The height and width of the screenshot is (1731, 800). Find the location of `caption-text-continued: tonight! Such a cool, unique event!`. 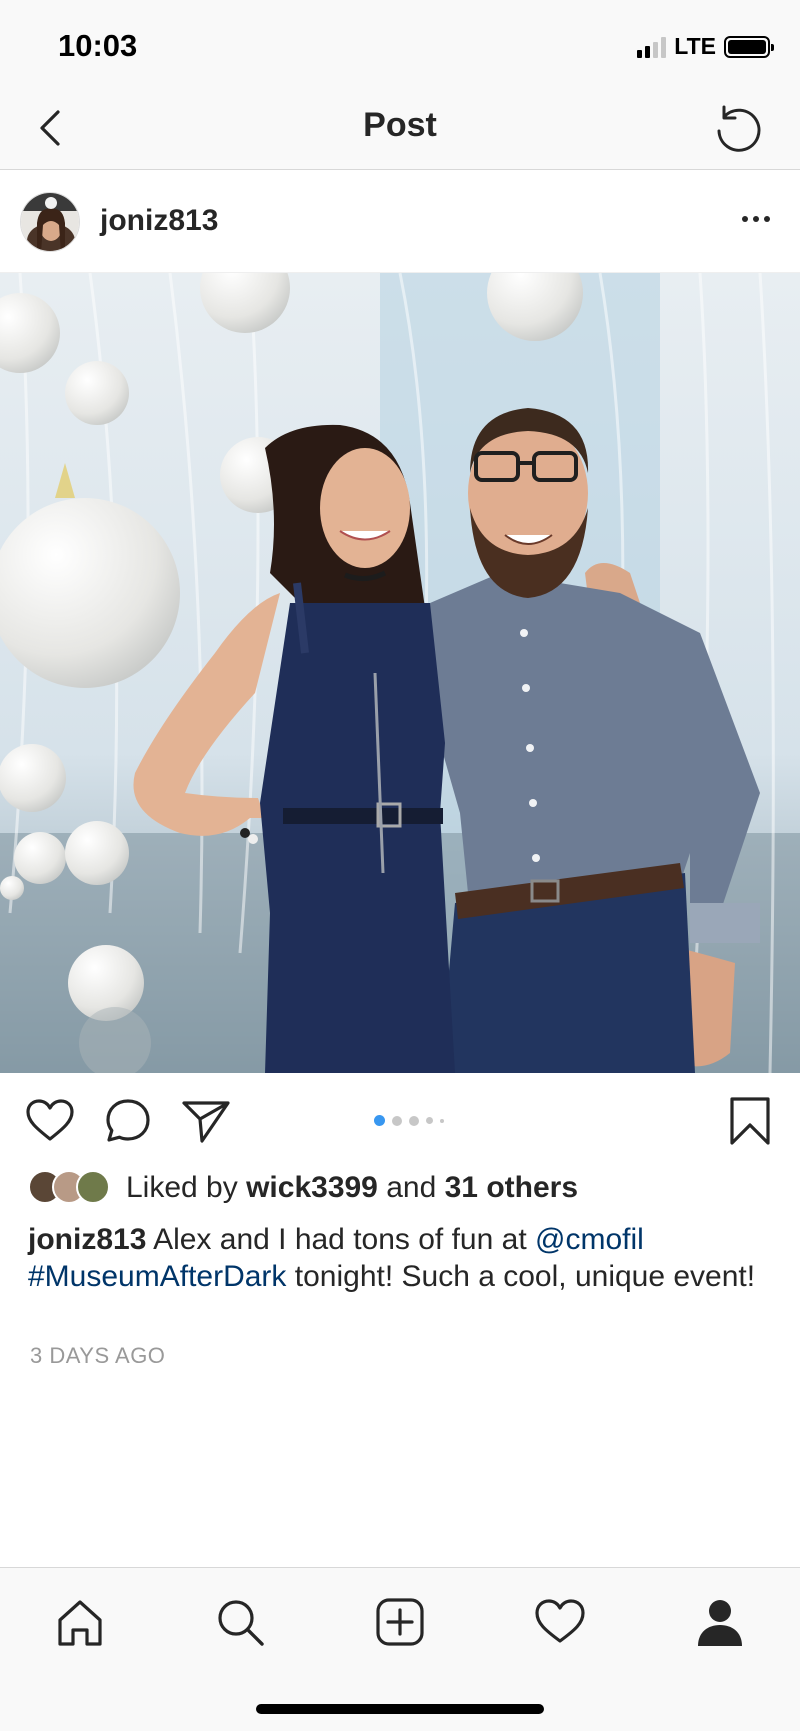

caption-text-continued: tonight! Such a cool, unique event! is located at coordinates (525, 1276).